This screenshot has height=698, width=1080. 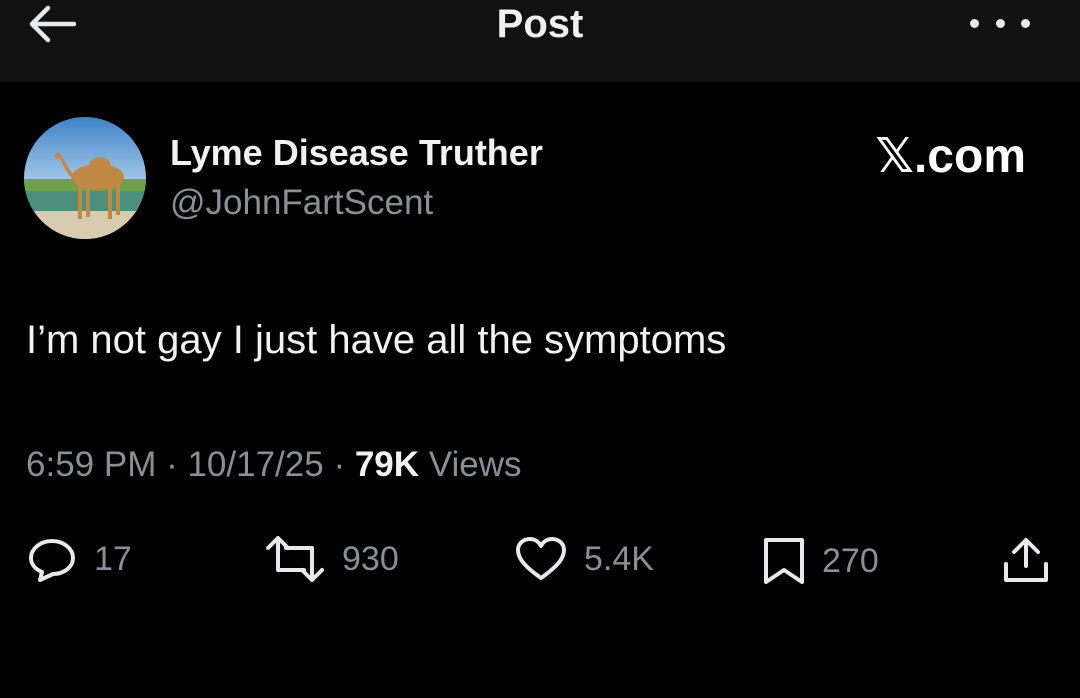 I want to click on watermark: 𝕏.com, so click(x=950, y=156).